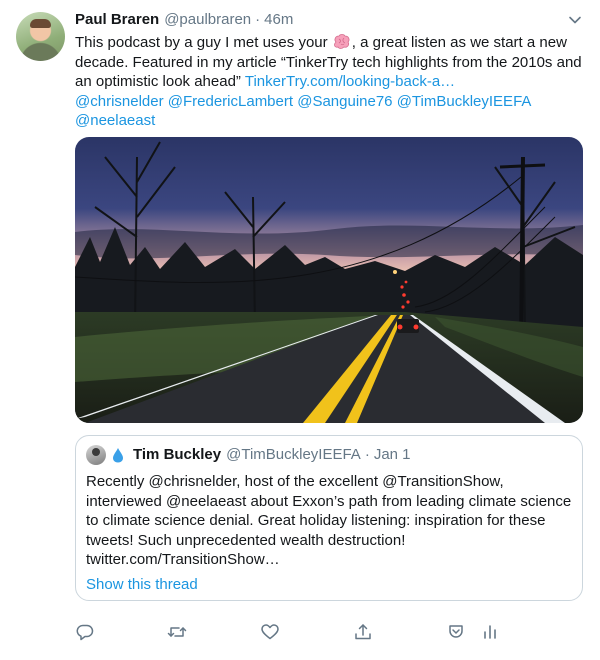 This screenshot has height=660, width=600. I want to click on quoted-tweet-header: Tim Buckley @TimBuckleyIEEFA · Jan 1, so click(329, 455).